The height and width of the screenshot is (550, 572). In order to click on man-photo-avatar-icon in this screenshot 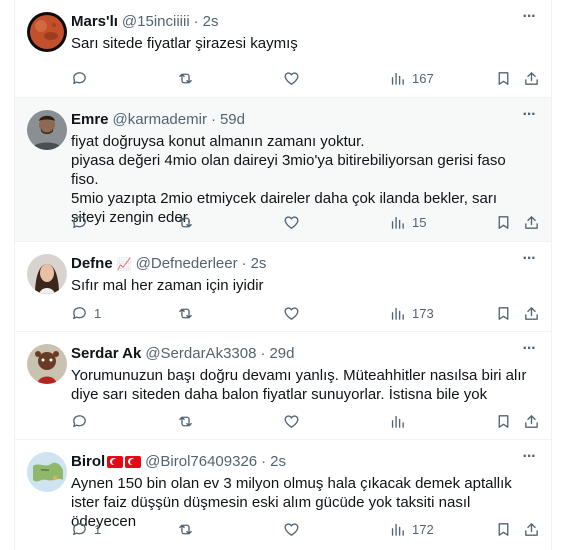, I will do `click(47, 130)`.